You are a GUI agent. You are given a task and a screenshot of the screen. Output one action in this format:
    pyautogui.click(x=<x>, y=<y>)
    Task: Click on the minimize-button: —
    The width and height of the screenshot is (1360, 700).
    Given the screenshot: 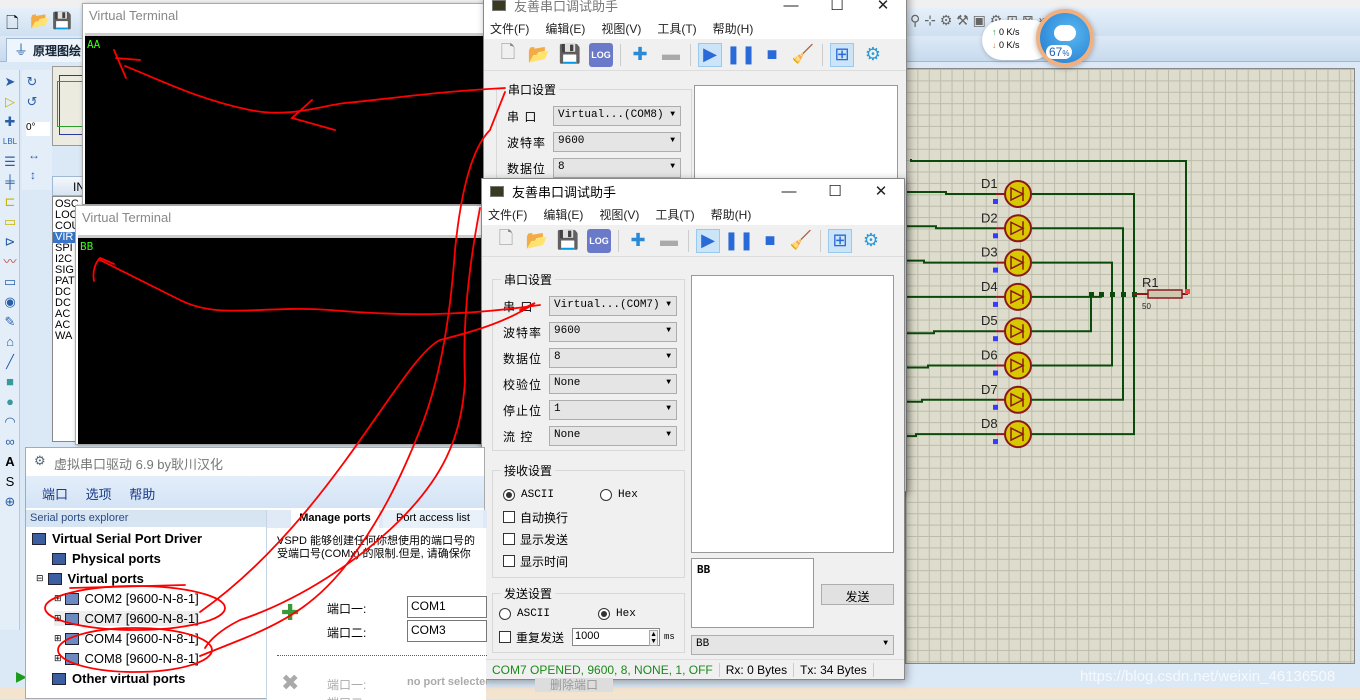 What is the action you would take?
    pyautogui.click(x=789, y=191)
    